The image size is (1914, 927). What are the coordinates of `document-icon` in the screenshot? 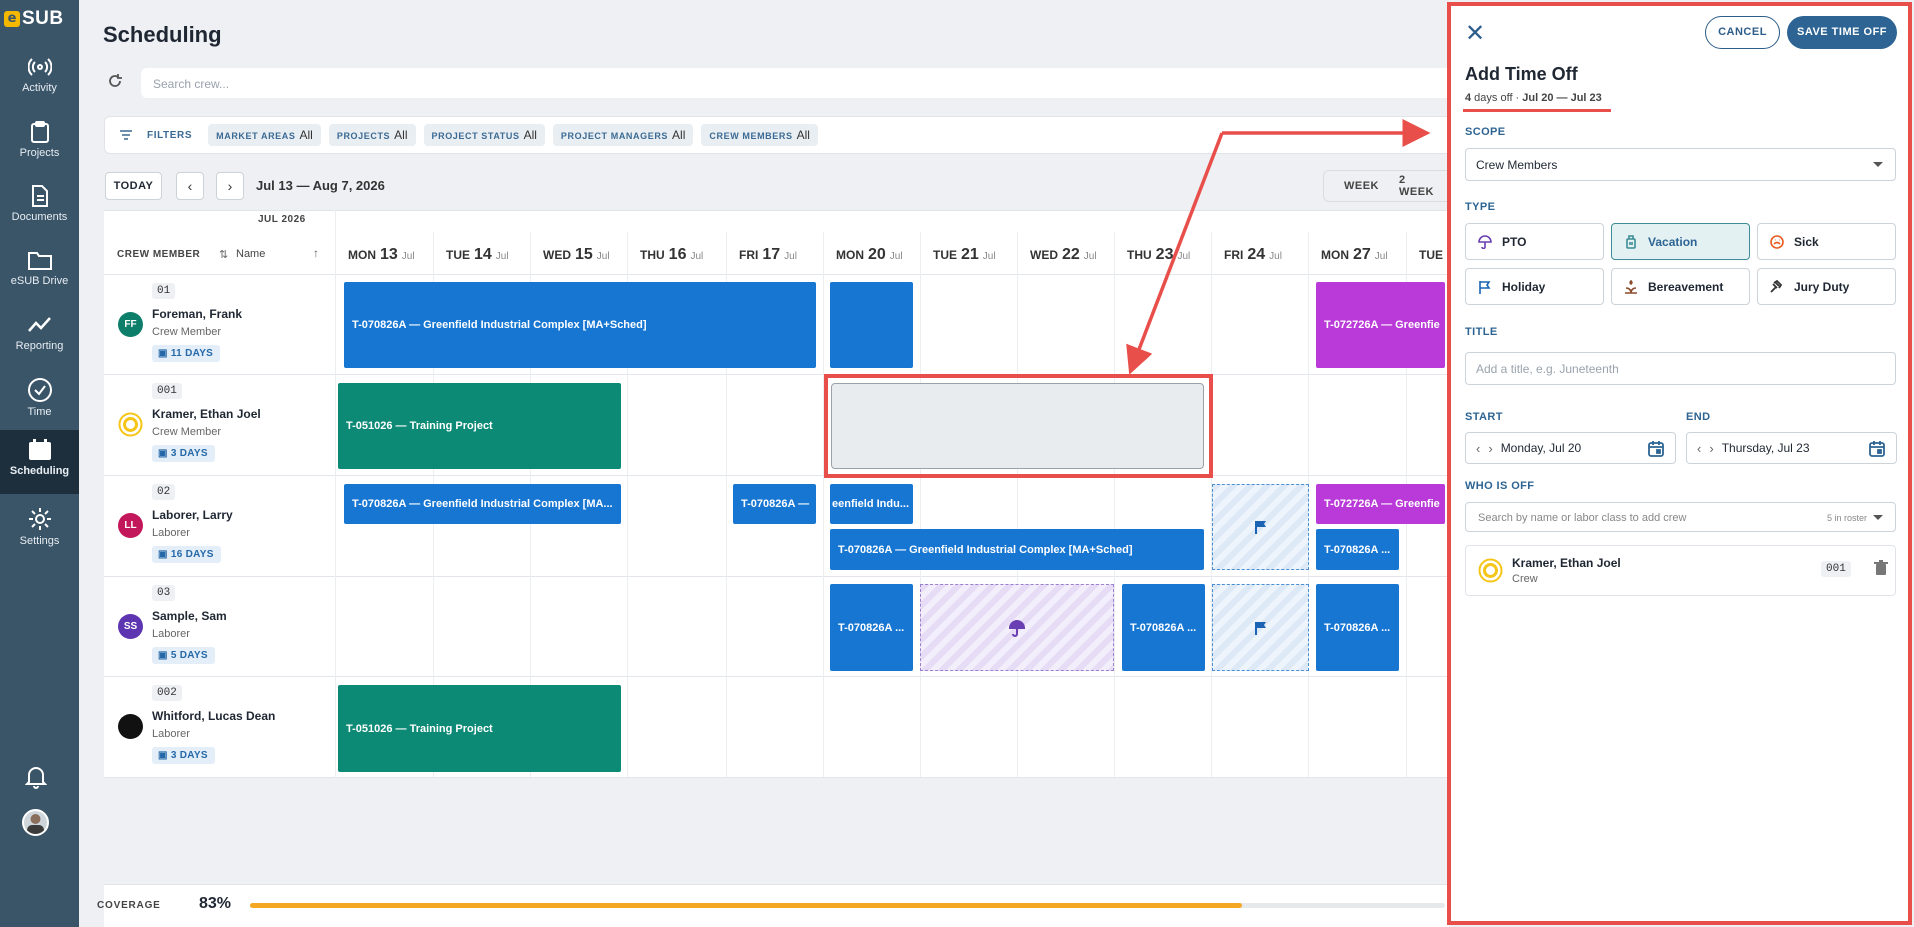 It's located at (39, 196).